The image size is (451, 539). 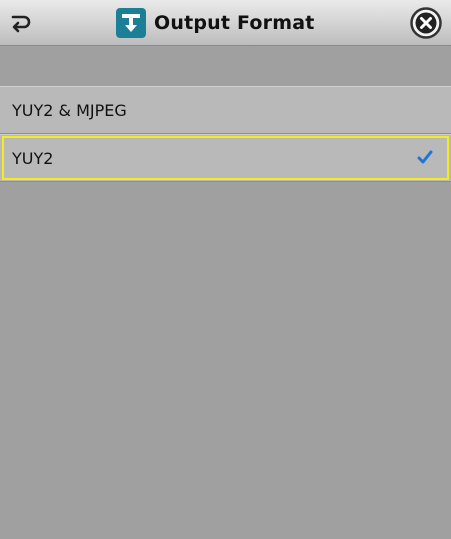 I want to click on return-arrow-icon, so click(x=21, y=24).